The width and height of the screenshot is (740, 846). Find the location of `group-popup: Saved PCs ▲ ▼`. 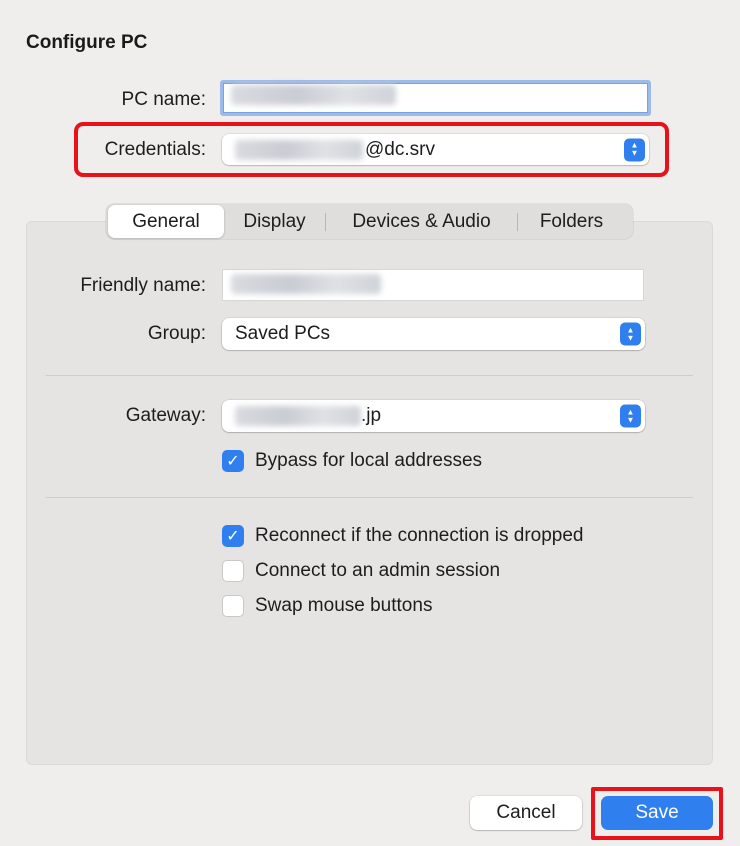

group-popup: Saved PCs ▲ ▼ is located at coordinates (433, 334).